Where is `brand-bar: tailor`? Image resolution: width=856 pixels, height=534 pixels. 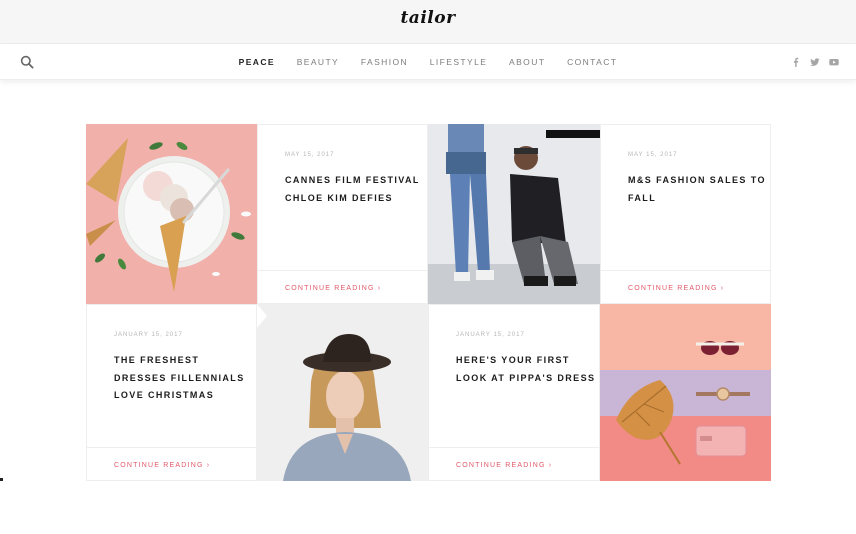
brand-bar: tailor is located at coordinates (428, 22).